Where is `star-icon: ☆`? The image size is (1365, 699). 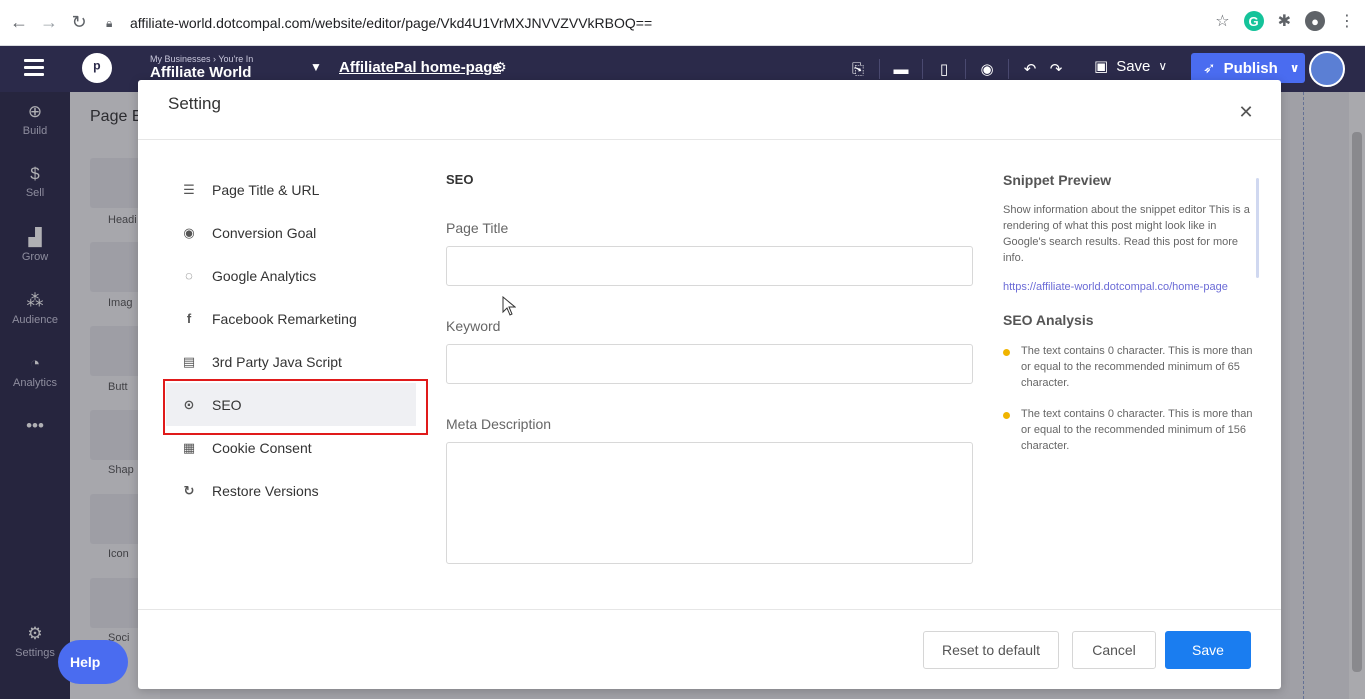
star-icon: ☆ is located at coordinates (1222, 21).